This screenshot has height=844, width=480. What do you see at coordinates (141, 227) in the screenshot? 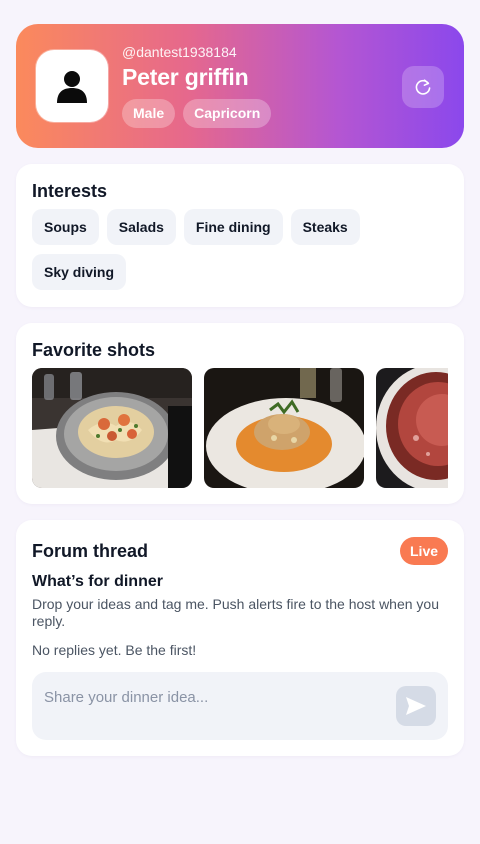
I see `interest-chip: Salads` at bounding box center [141, 227].